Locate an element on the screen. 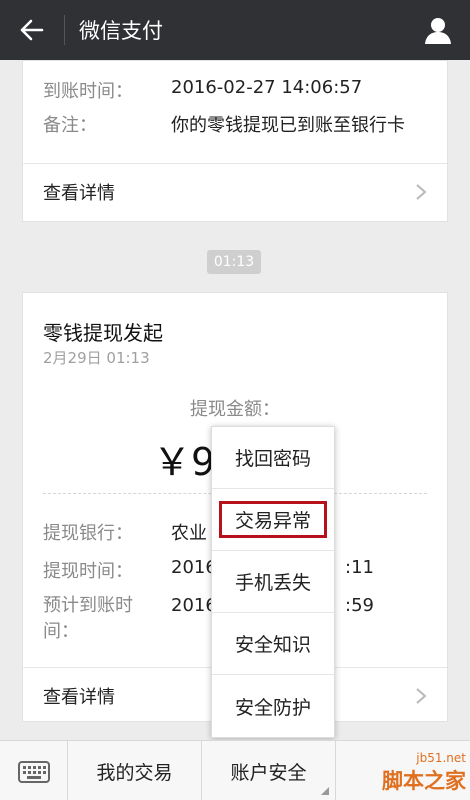 Image resolution: width=470 pixels, height=800 pixels. view-details-link: 查看详情 is located at coordinates (235, 192).